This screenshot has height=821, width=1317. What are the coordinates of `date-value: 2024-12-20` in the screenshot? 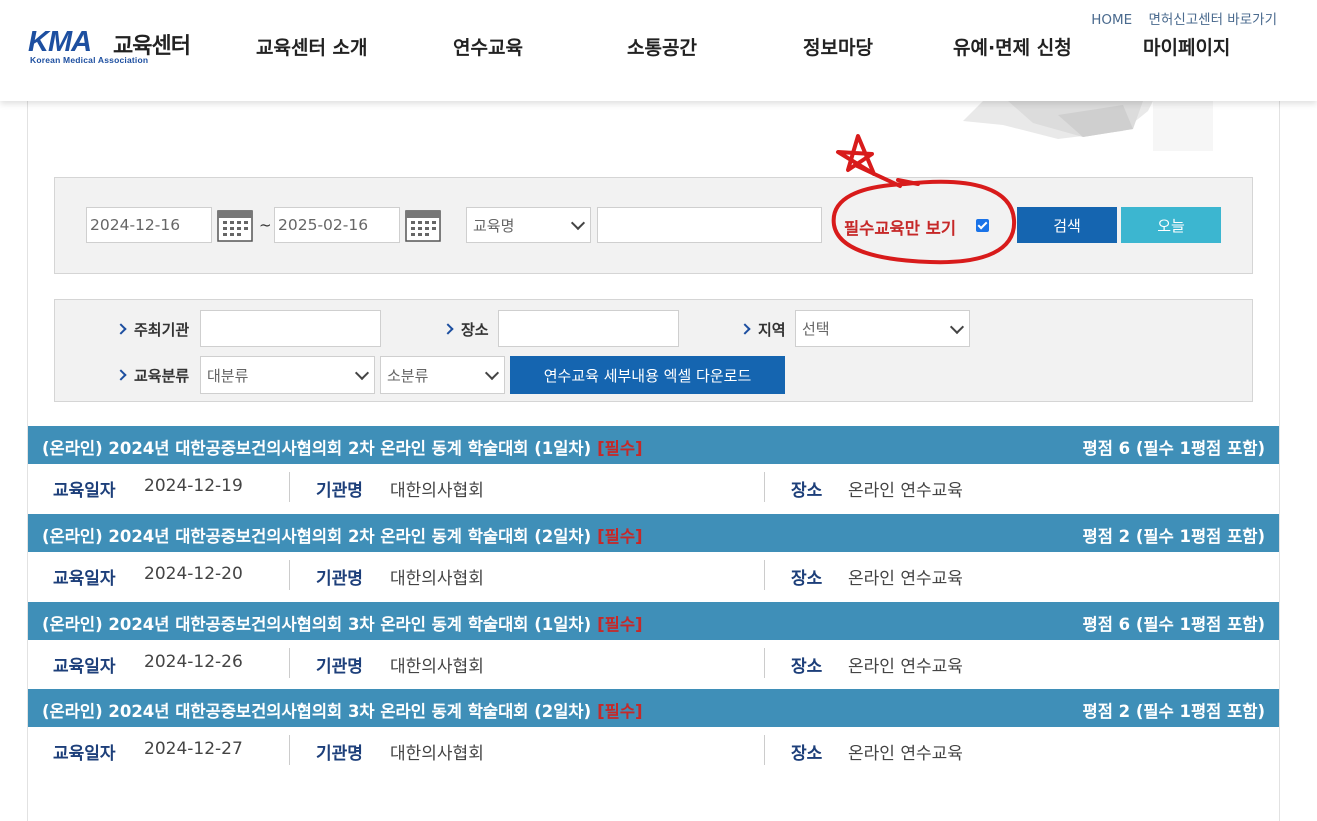 It's located at (193, 574).